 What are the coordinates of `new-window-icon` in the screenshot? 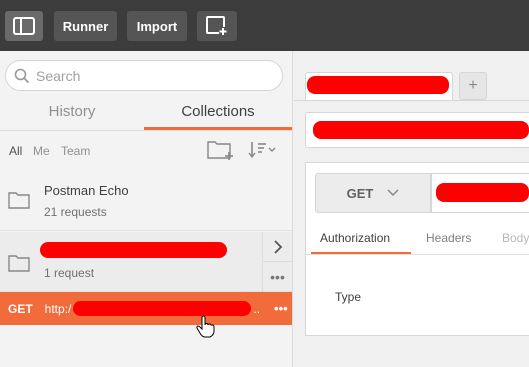 It's located at (216, 25).